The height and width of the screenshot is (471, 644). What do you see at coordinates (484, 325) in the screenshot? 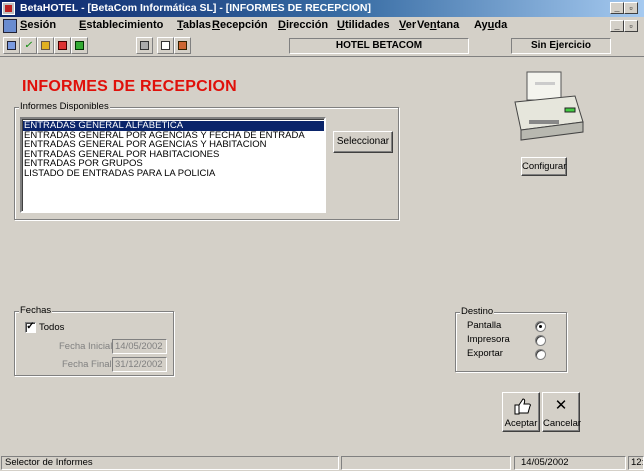
I see `destino-option-label: Pantalla` at bounding box center [484, 325].